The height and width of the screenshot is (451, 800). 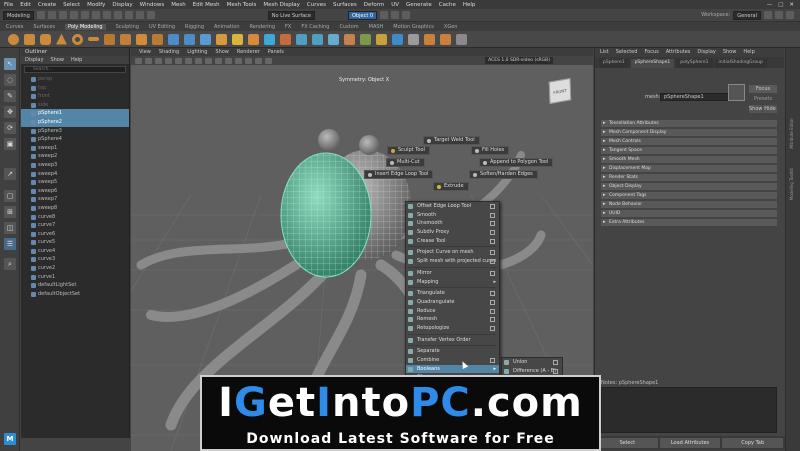 What do you see at coordinates (158, 60) in the screenshot?
I see `bookmark-icon` at bounding box center [158, 60].